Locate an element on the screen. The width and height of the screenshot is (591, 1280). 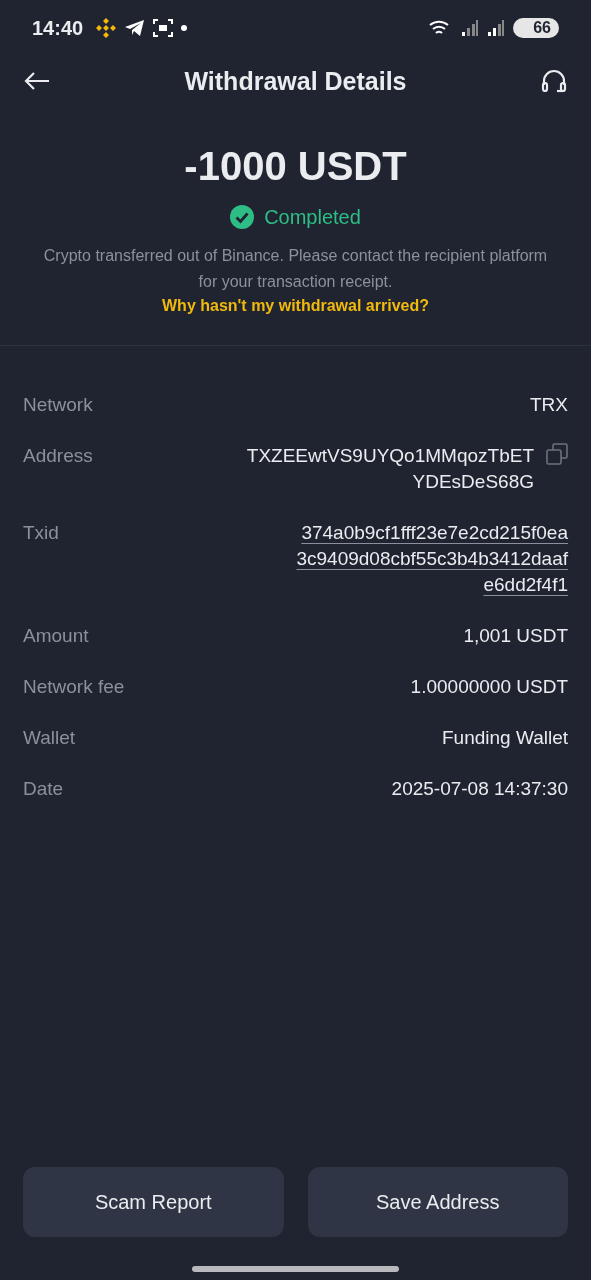
detail-value: 1,001 USDT is located at coordinates (515, 636).